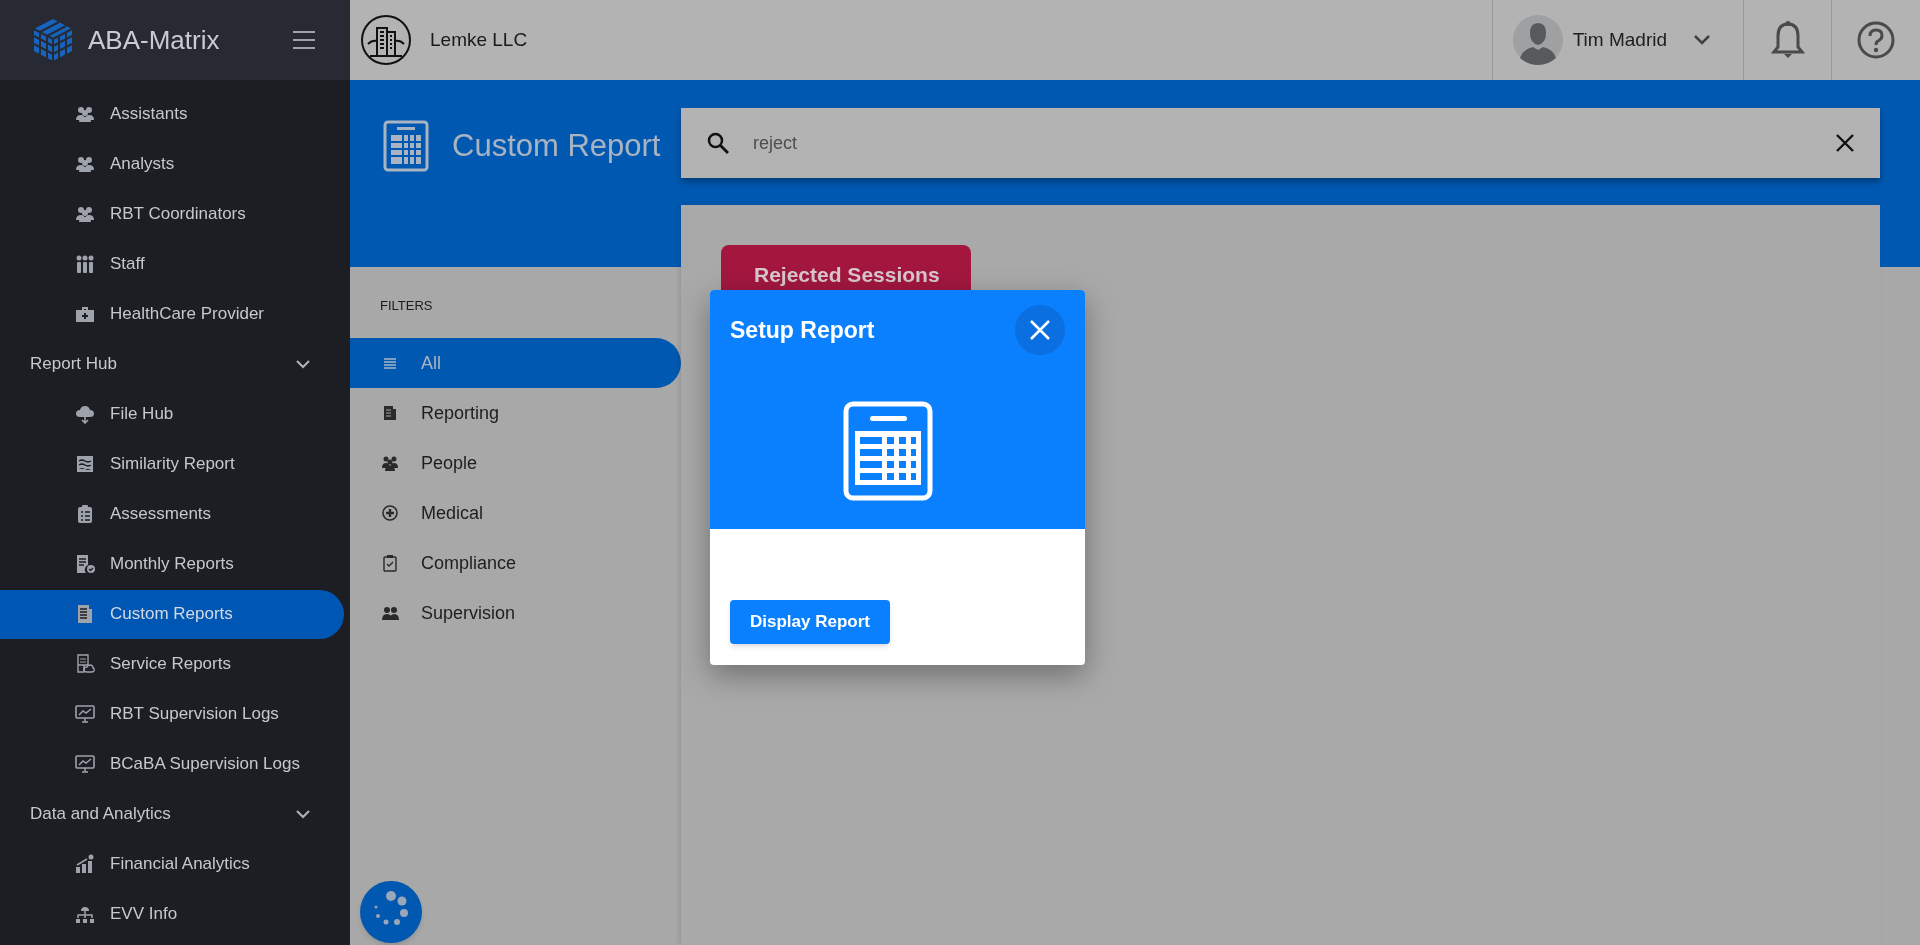  I want to click on document-cloud-icon, so click(85, 664).